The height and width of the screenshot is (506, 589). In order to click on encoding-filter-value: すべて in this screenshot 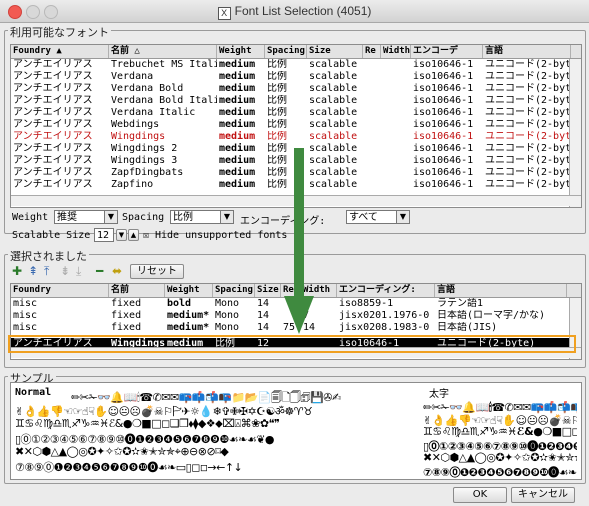, I will do `click(363, 217)`.